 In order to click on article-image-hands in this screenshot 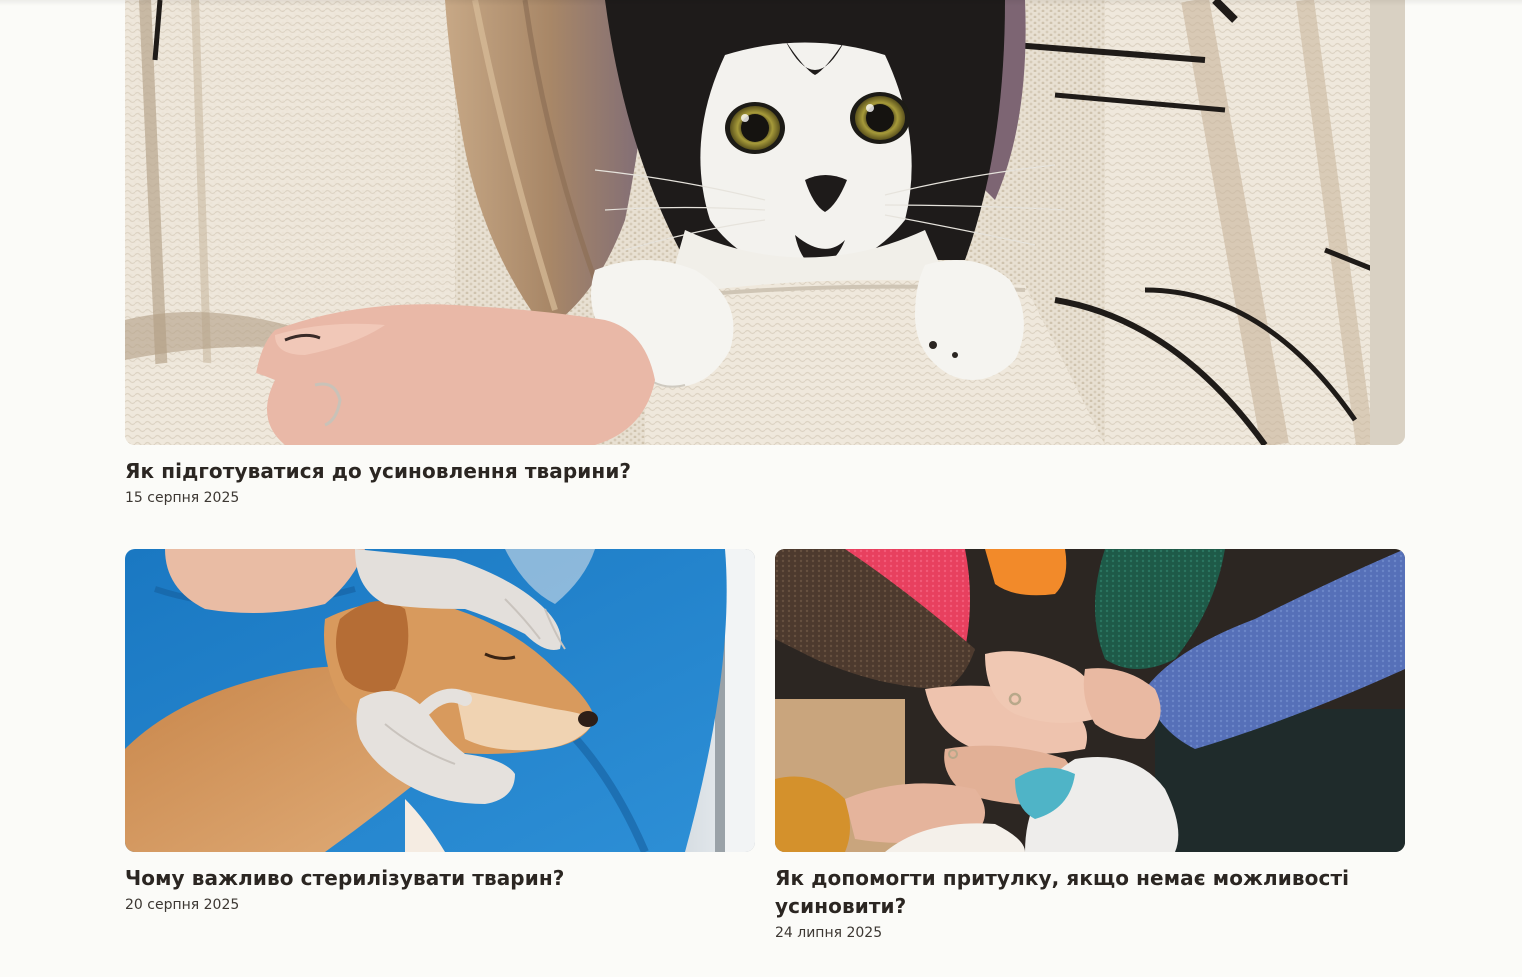, I will do `click(1090, 700)`.